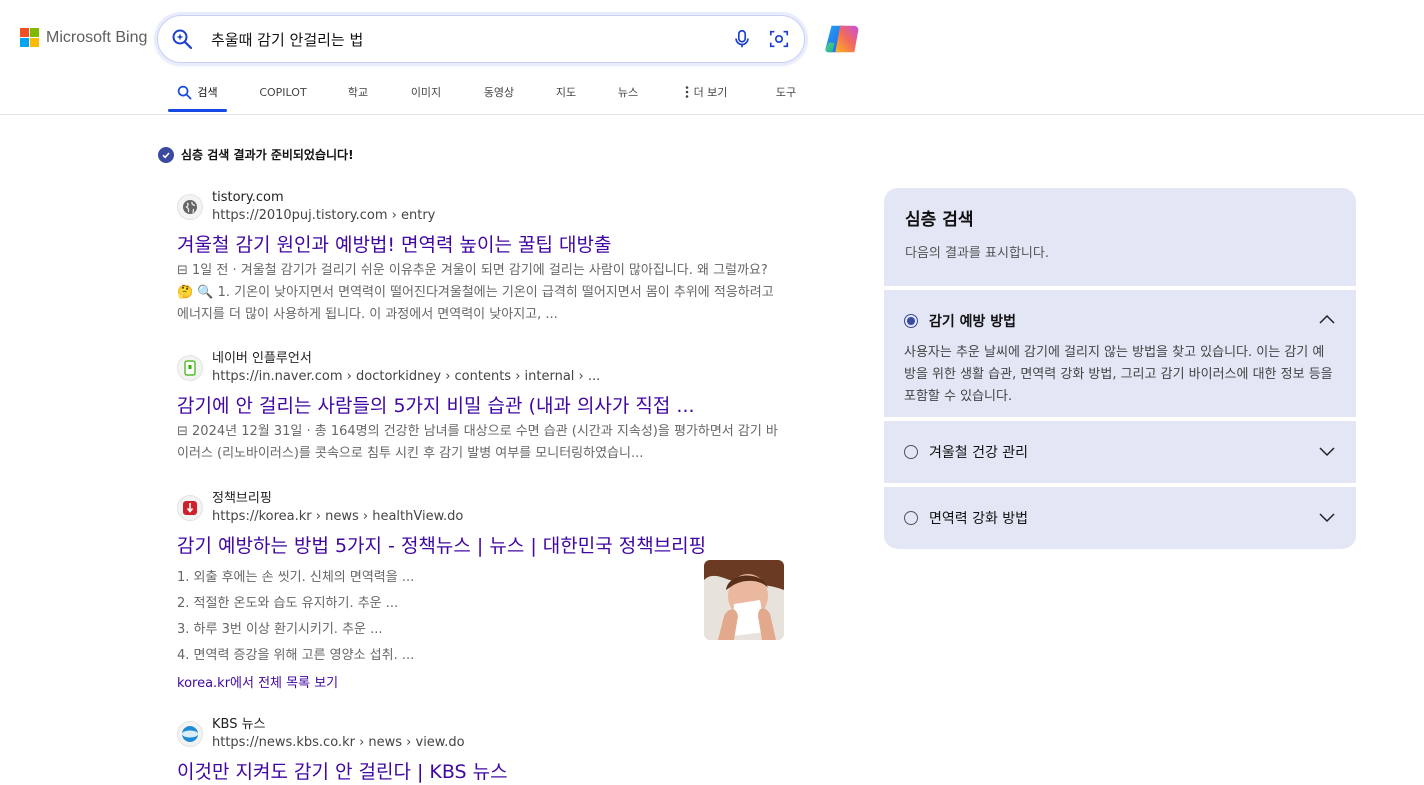  I want to click on bing-logo: Microsoft Bing, so click(83, 37).